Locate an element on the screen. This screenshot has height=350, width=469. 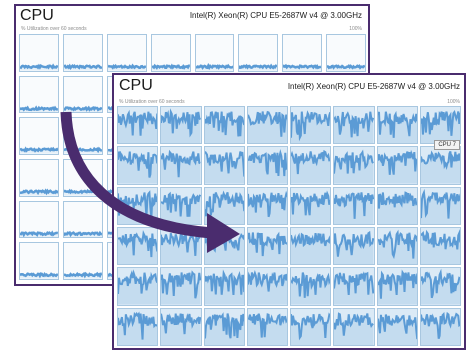
core-graph-area is located at coordinates (397, 127).